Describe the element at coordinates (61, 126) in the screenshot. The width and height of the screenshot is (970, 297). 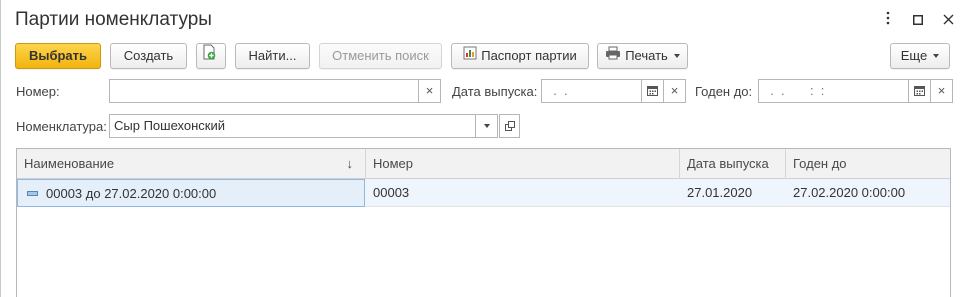
I see `nomenclature-label: Номенклатура:` at that location.